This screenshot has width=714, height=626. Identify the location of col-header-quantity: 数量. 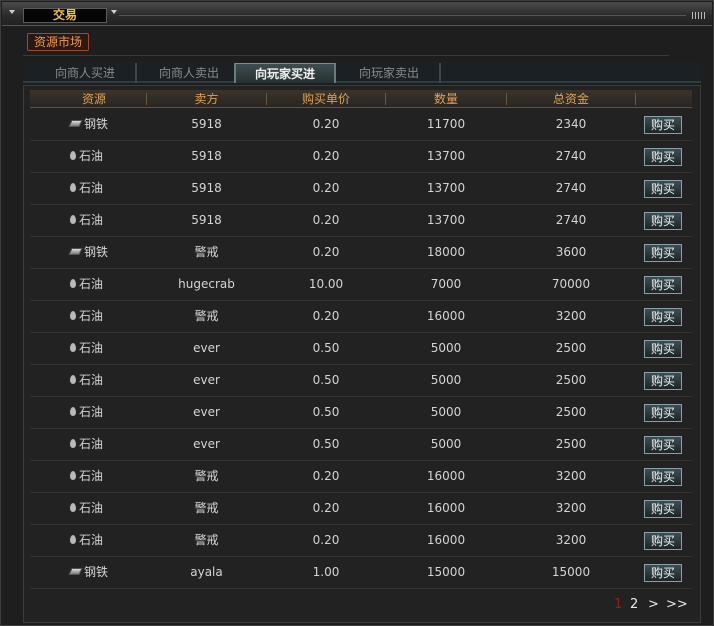
(446, 99).